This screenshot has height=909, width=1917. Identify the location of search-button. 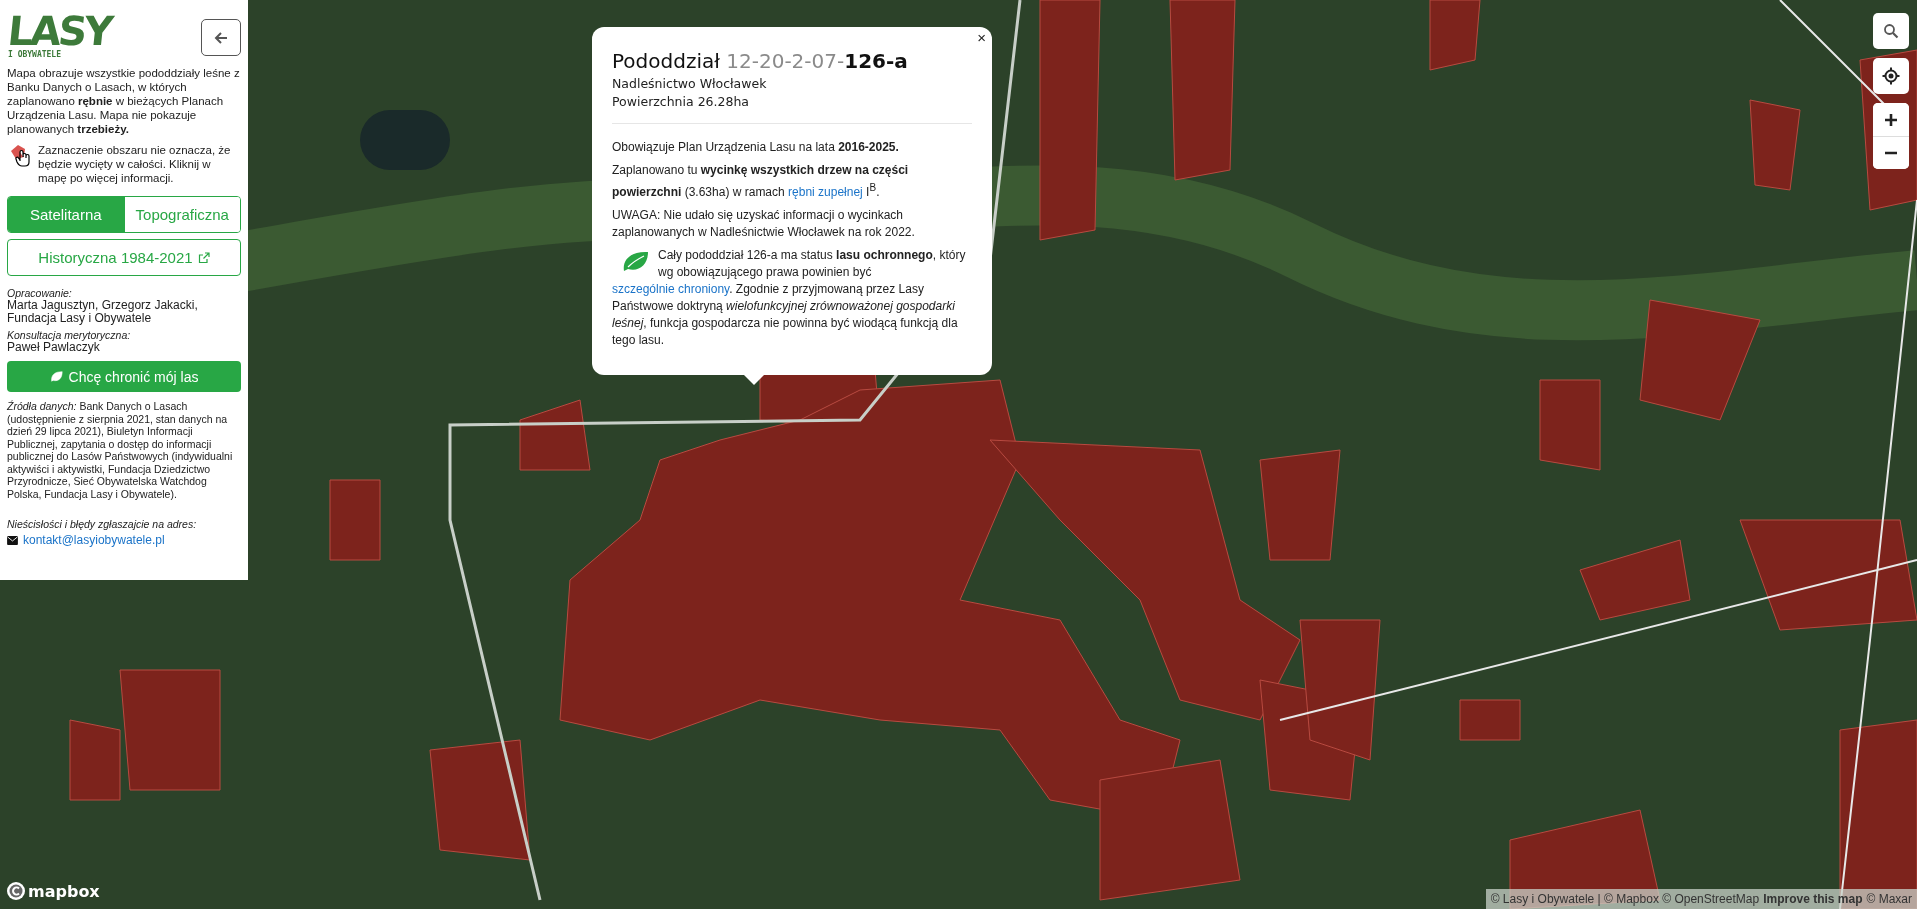
(1891, 31).